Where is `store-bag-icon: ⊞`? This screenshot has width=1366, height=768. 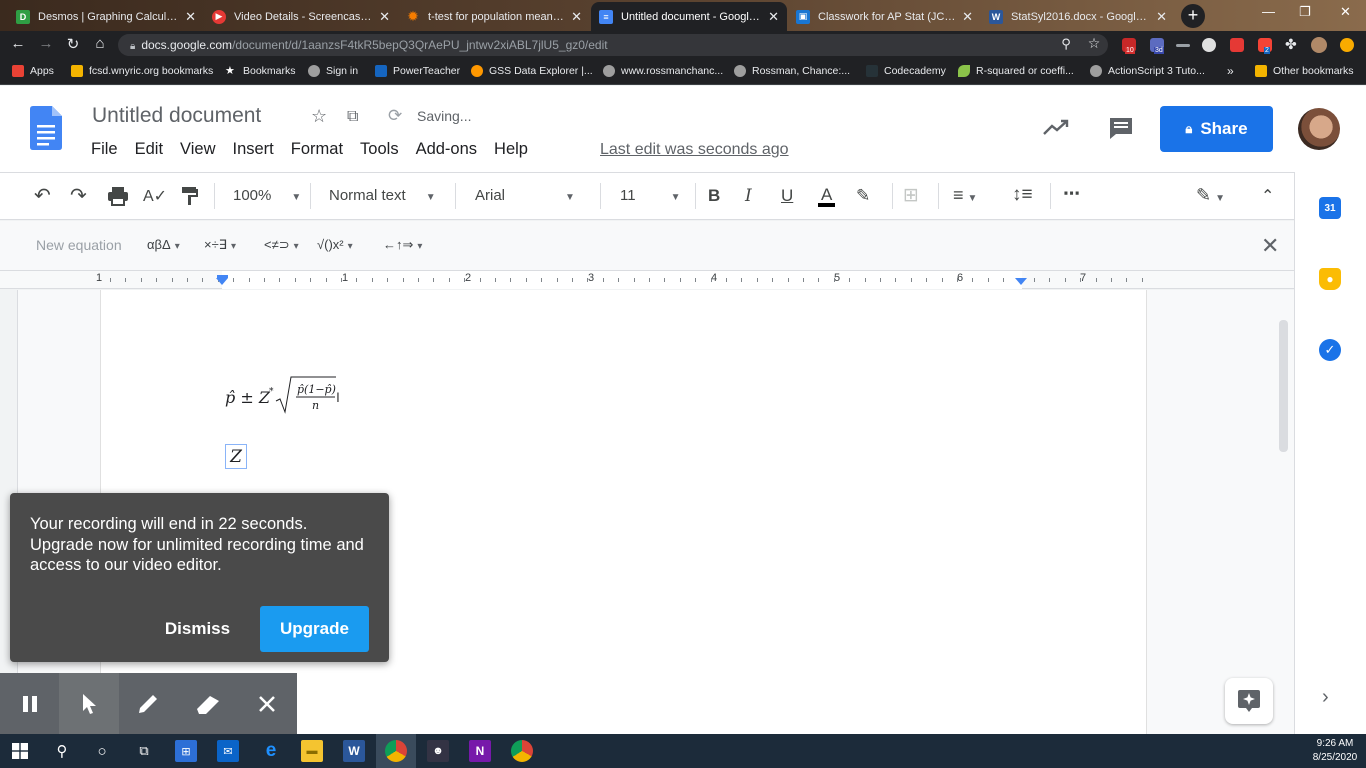 store-bag-icon: ⊞ is located at coordinates (186, 751).